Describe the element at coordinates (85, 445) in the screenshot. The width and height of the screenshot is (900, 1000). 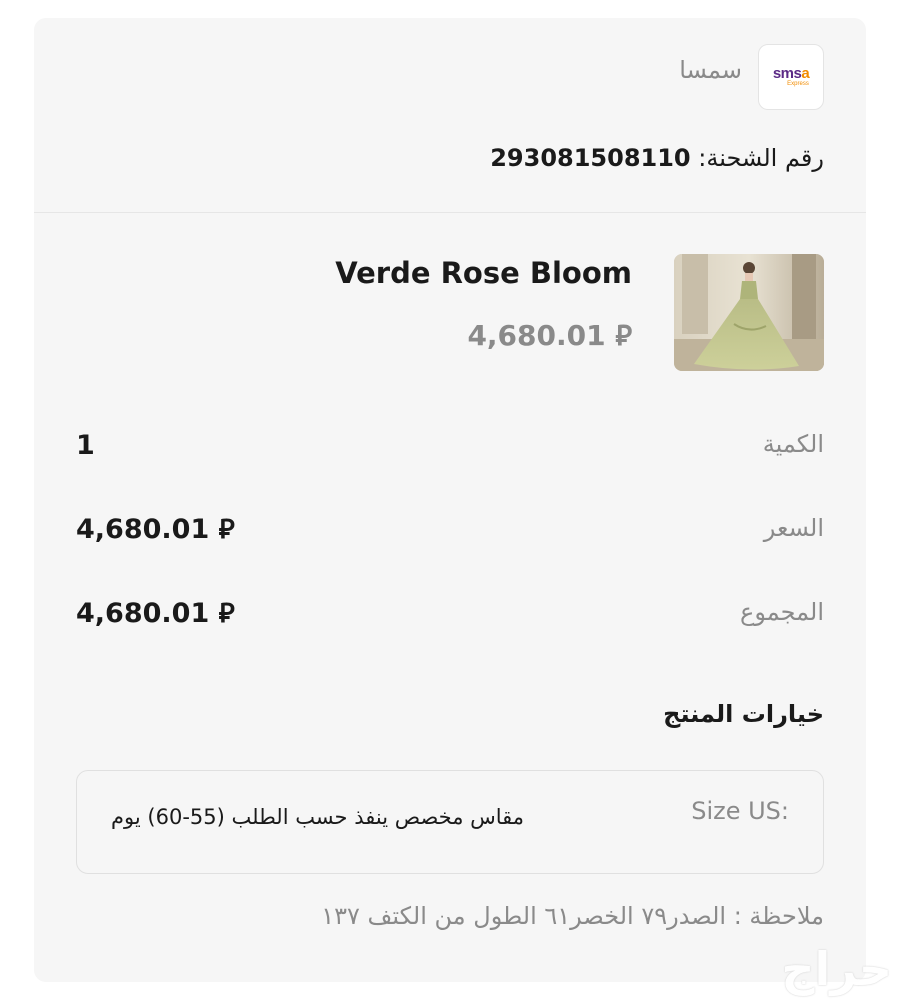
I see `quantity-value: 1` at that location.